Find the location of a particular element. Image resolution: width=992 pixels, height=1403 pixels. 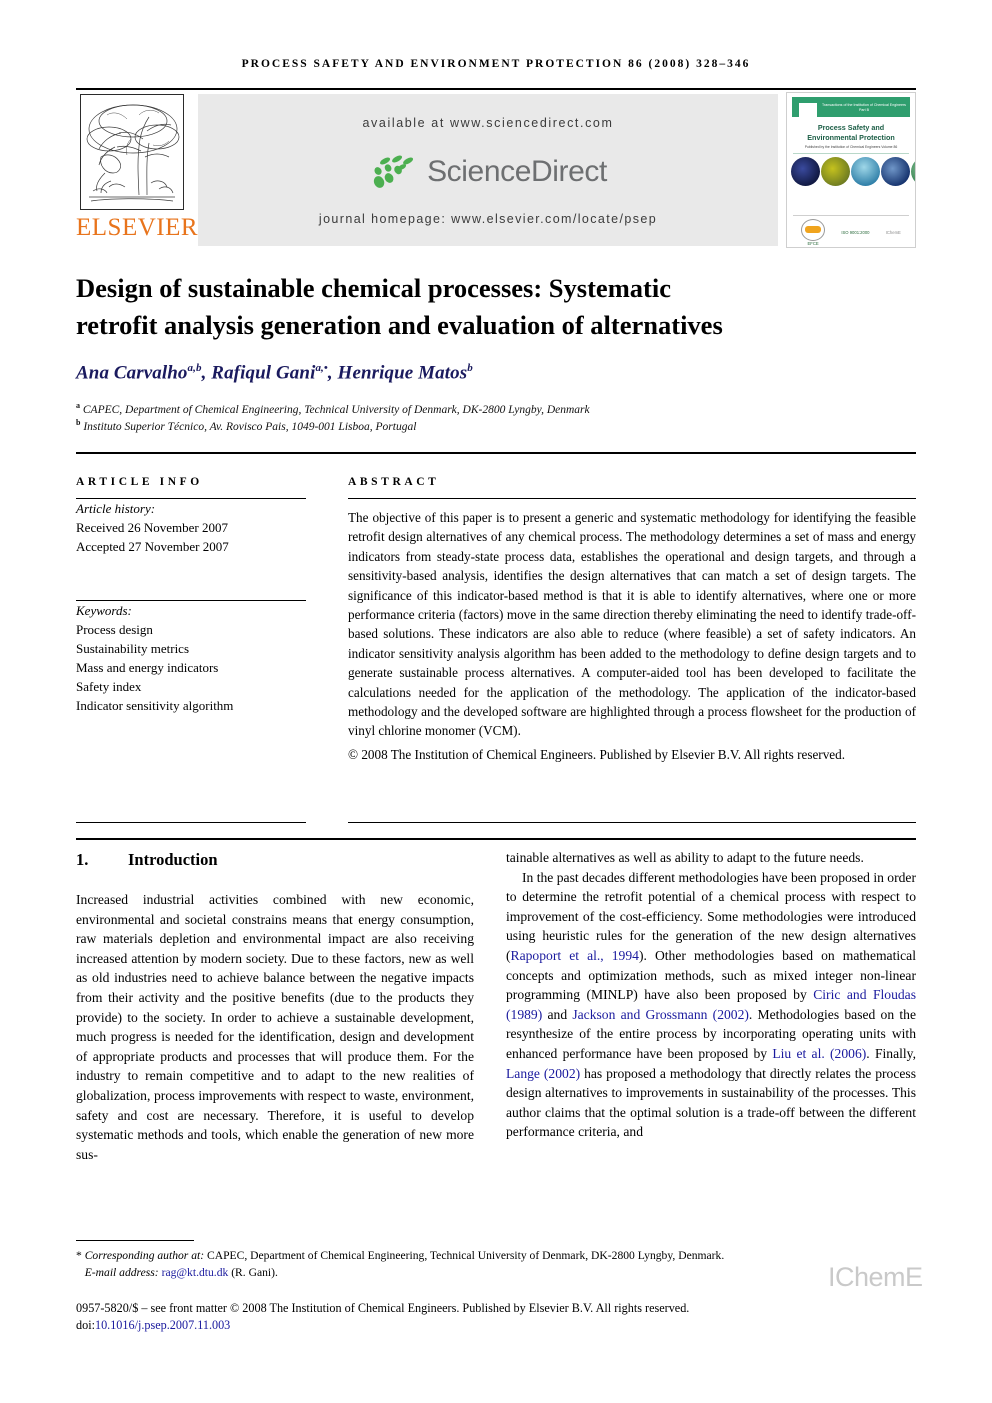

header-top-rule is located at coordinates (496, 89).